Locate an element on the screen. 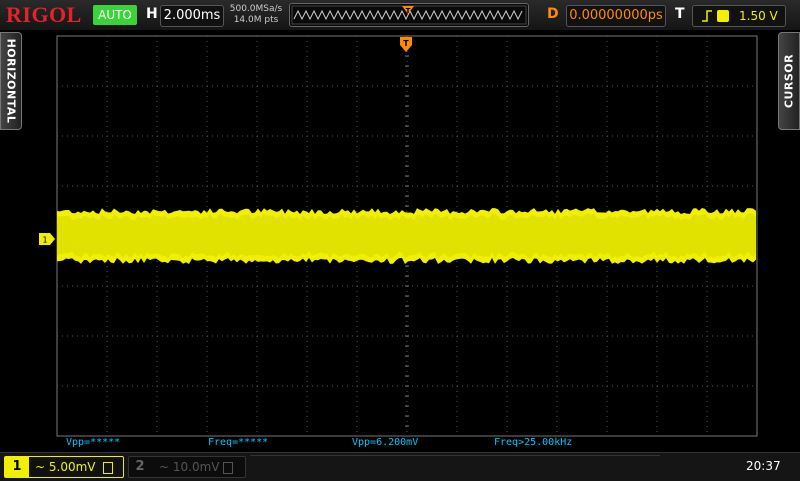 The width and height of the screenshot is (800, 481). horizontal-tab-label: HORIZONTAL is located at coordinates (11, 81).